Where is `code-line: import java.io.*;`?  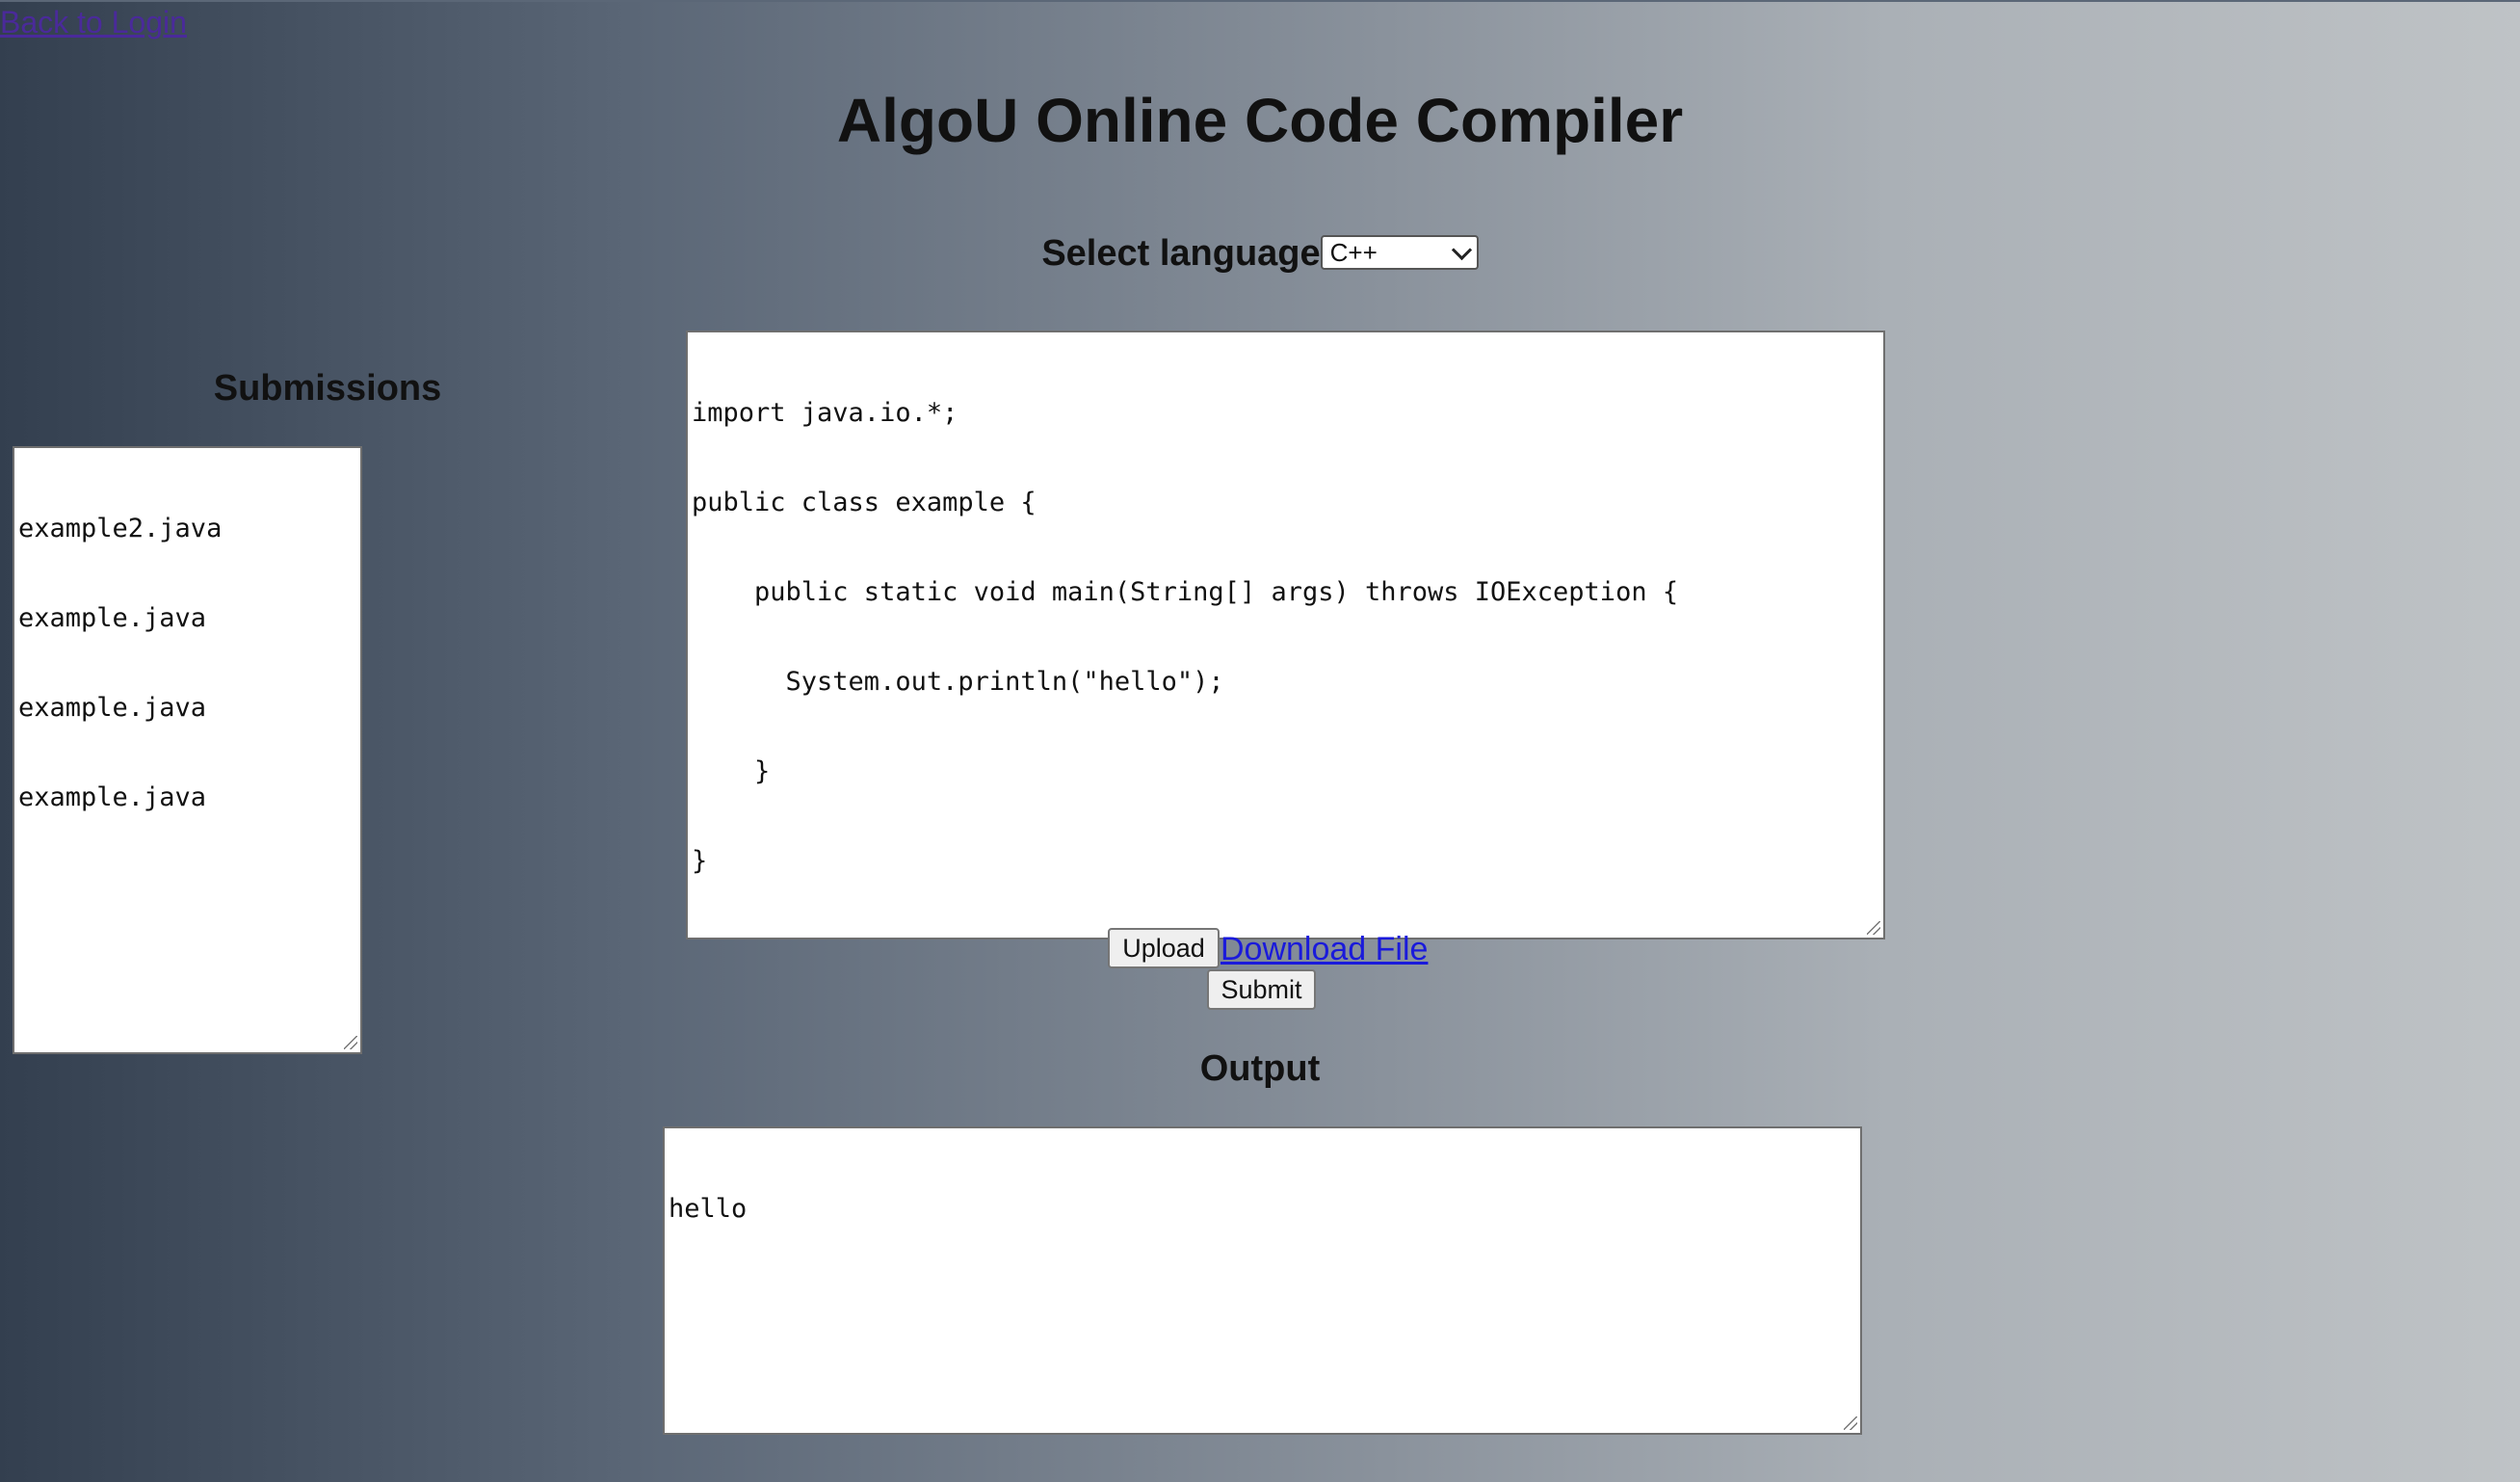 code-line: import java.io.*; is located at coordinates (825, 413).